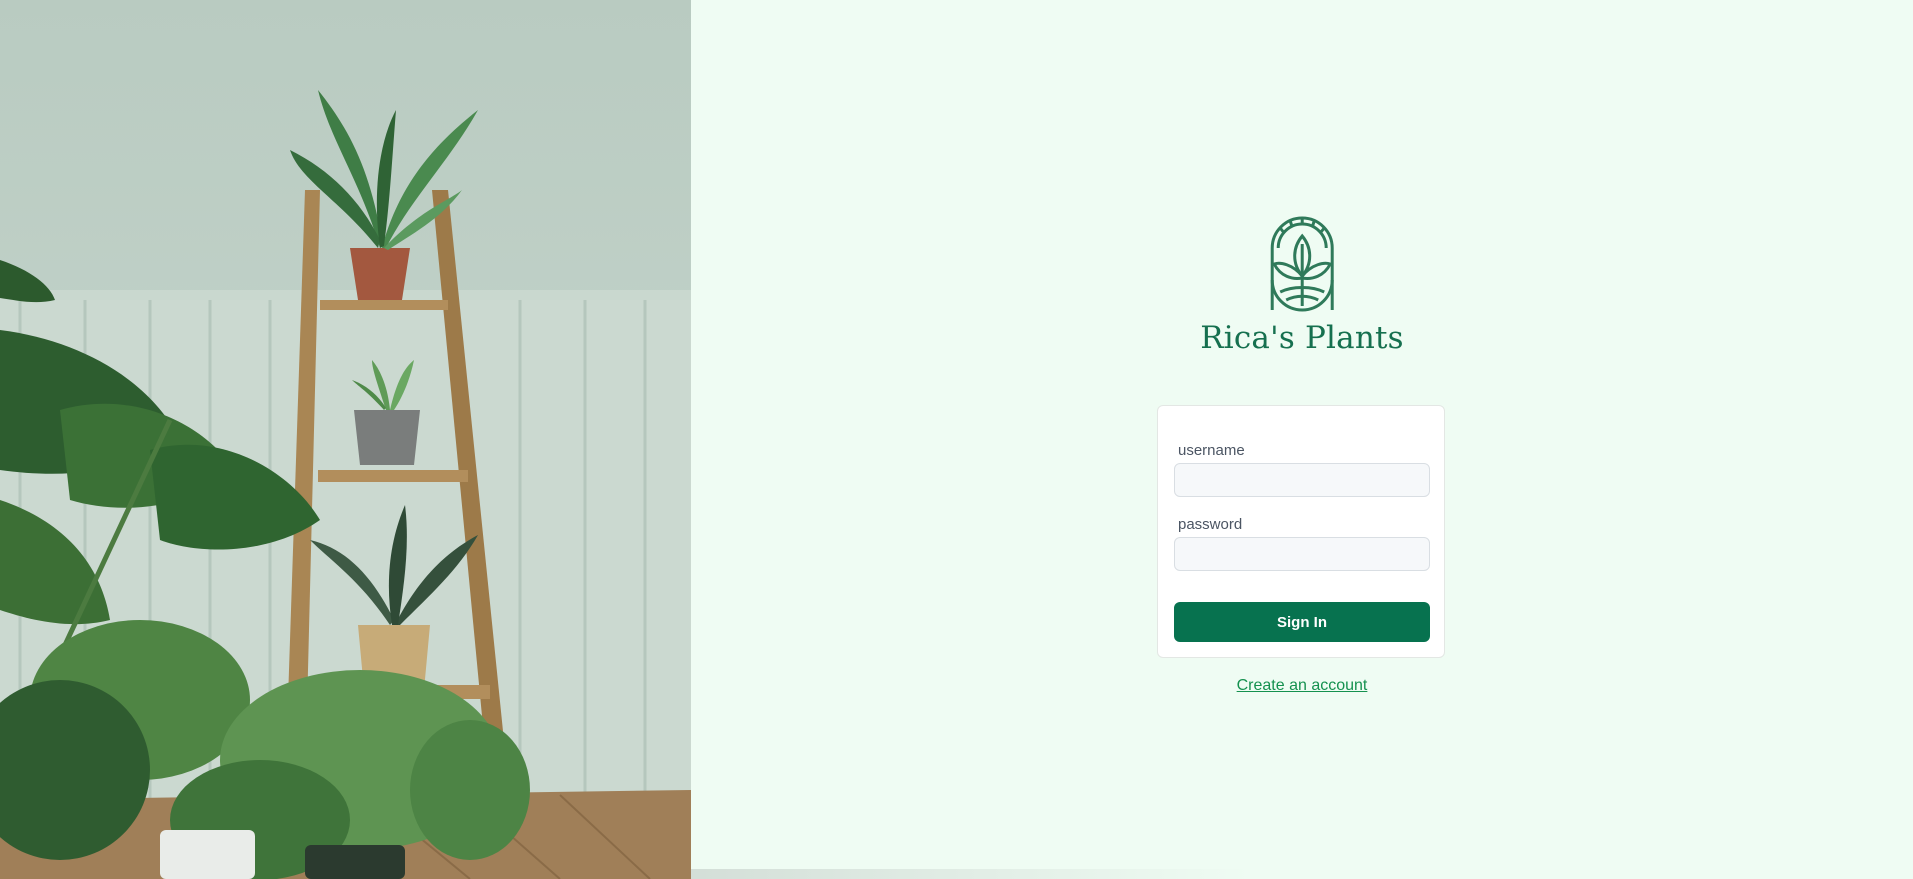 The width and height of the screenshot is (1913, 879). Describe the element at coordinates (1302, 338) in the screenshot. I see `brand-title: Rica's Plants` at that location.